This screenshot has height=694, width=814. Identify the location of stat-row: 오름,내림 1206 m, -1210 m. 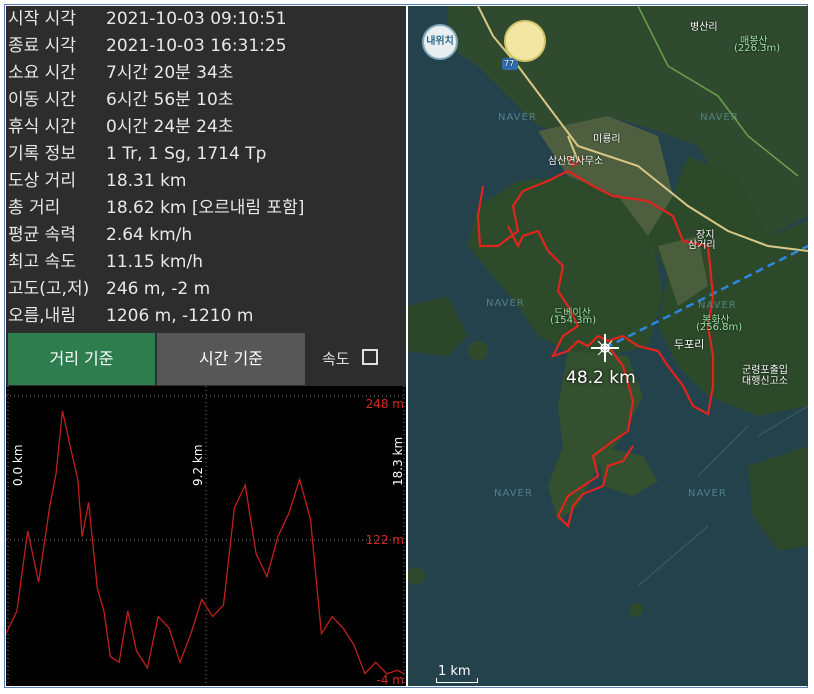
(206, 316).